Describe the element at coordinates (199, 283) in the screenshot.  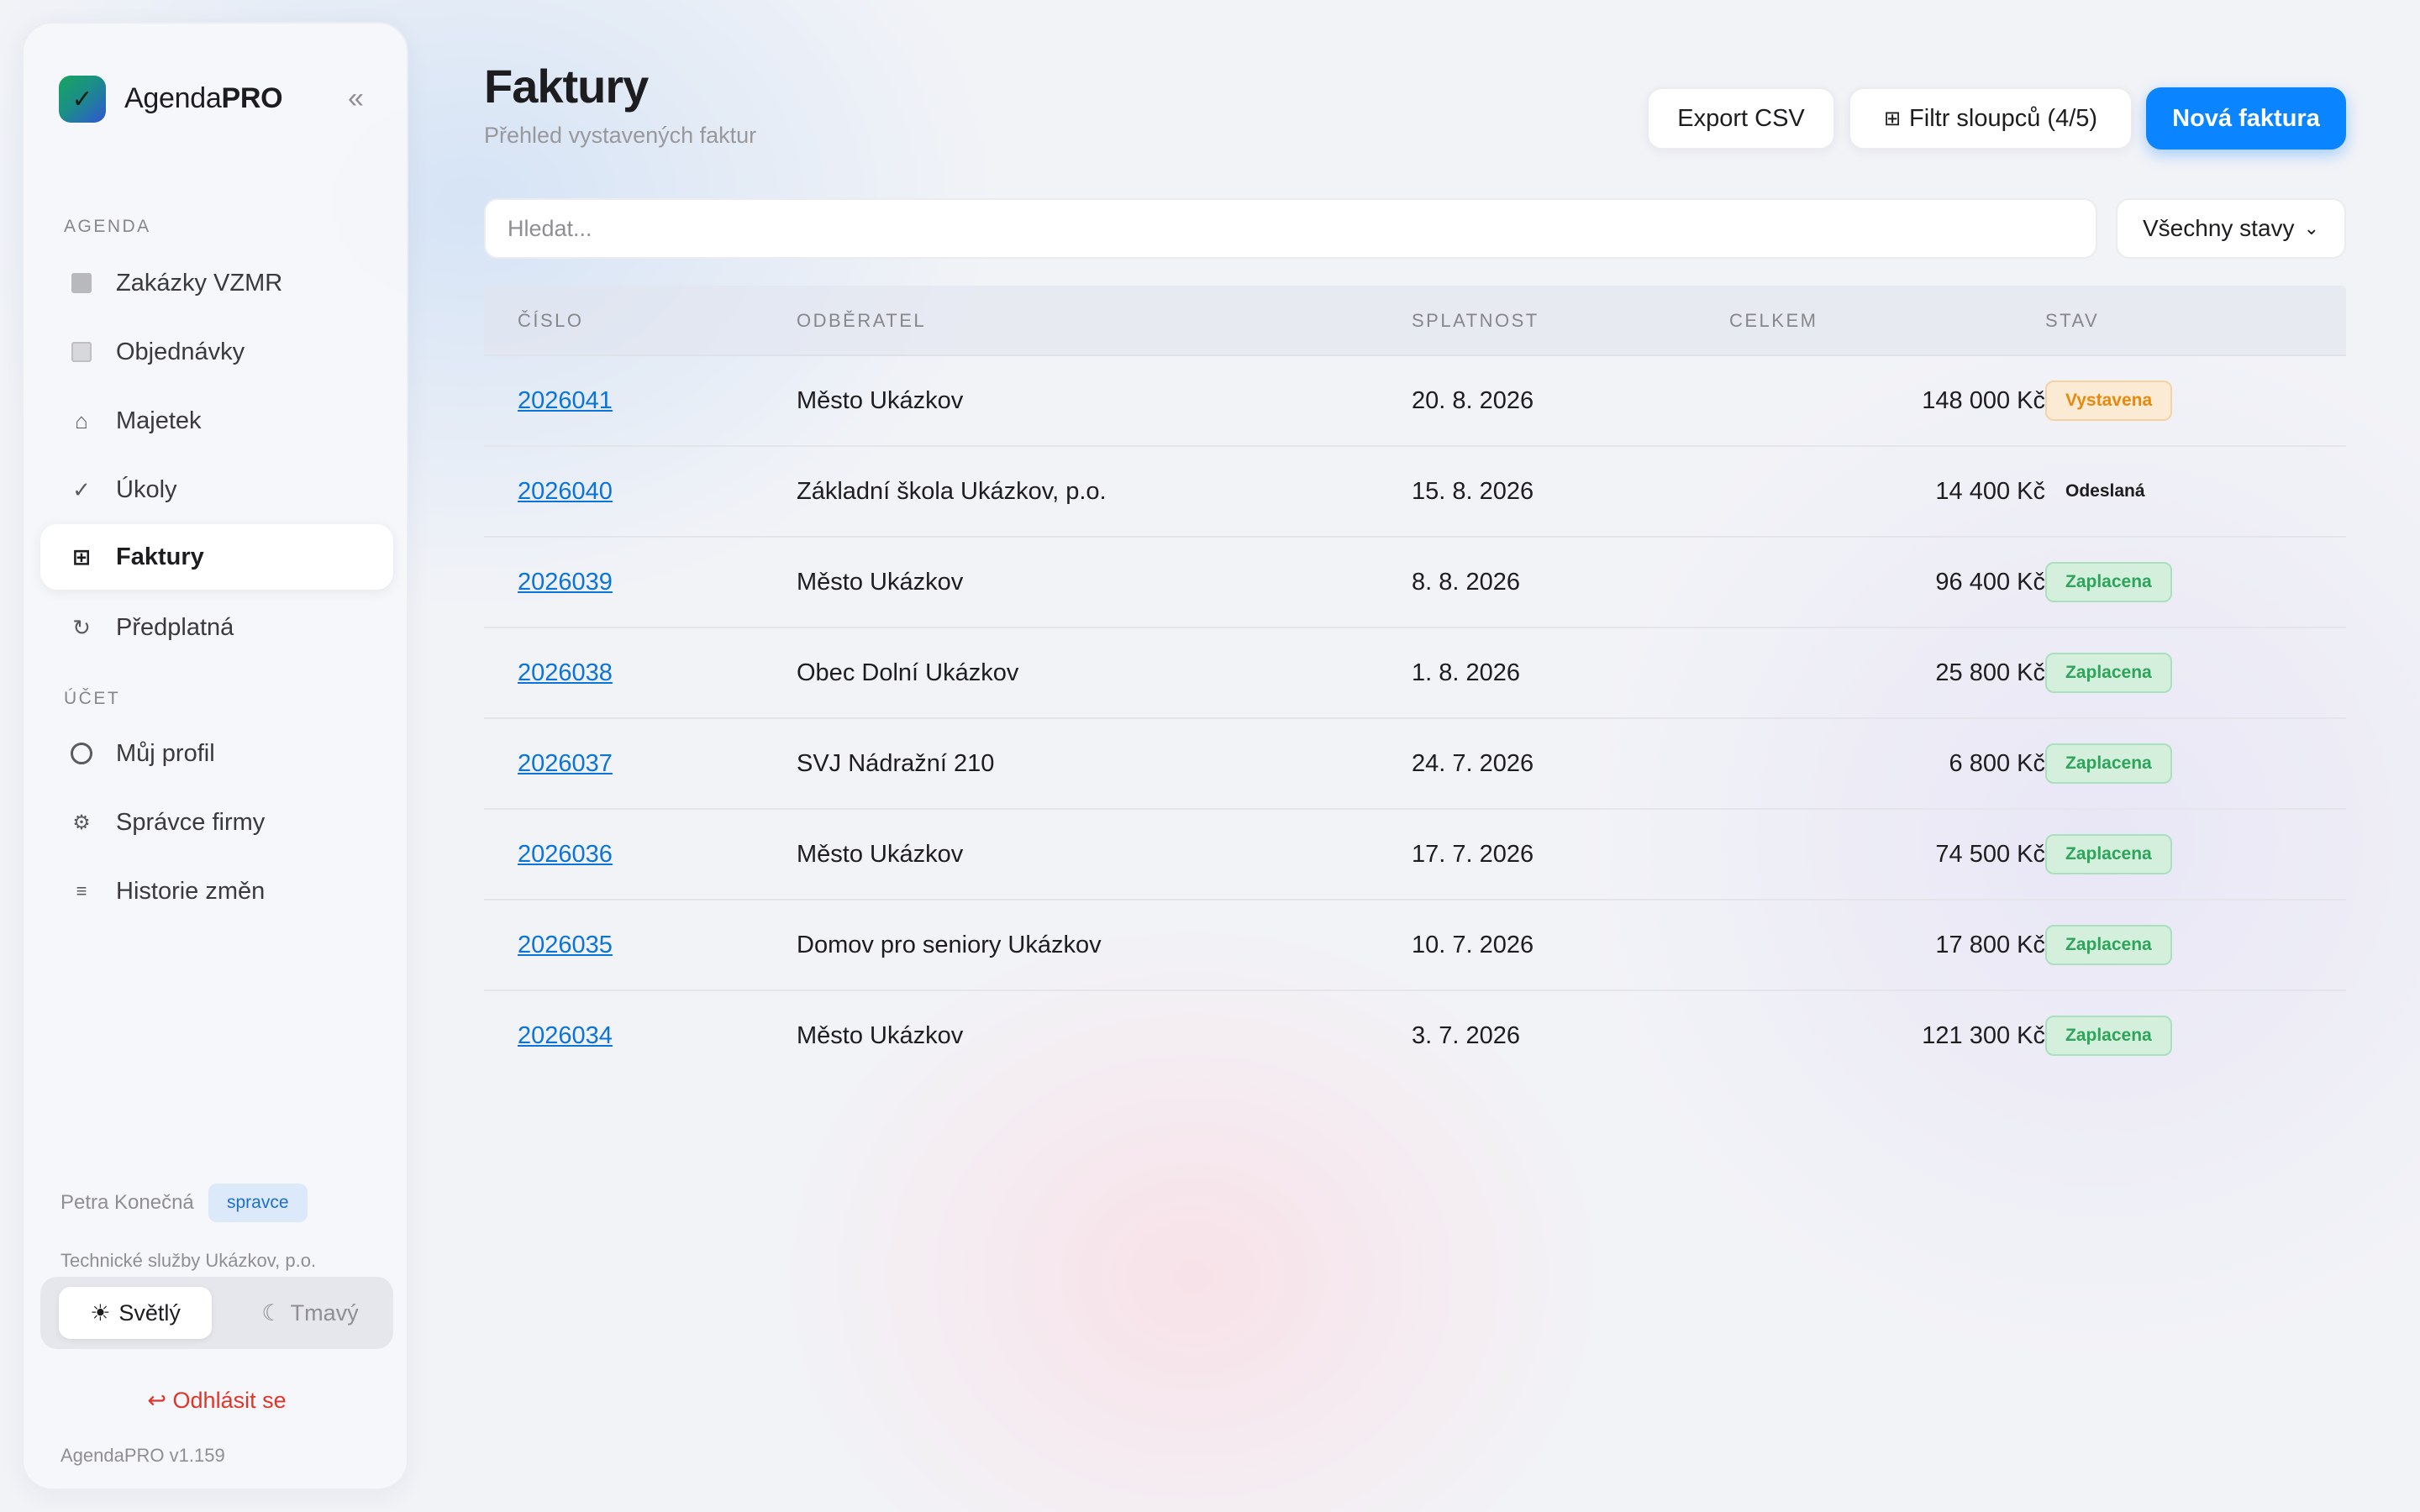
I see `sidebar-item-label: Zakázky VZMR` at that location.